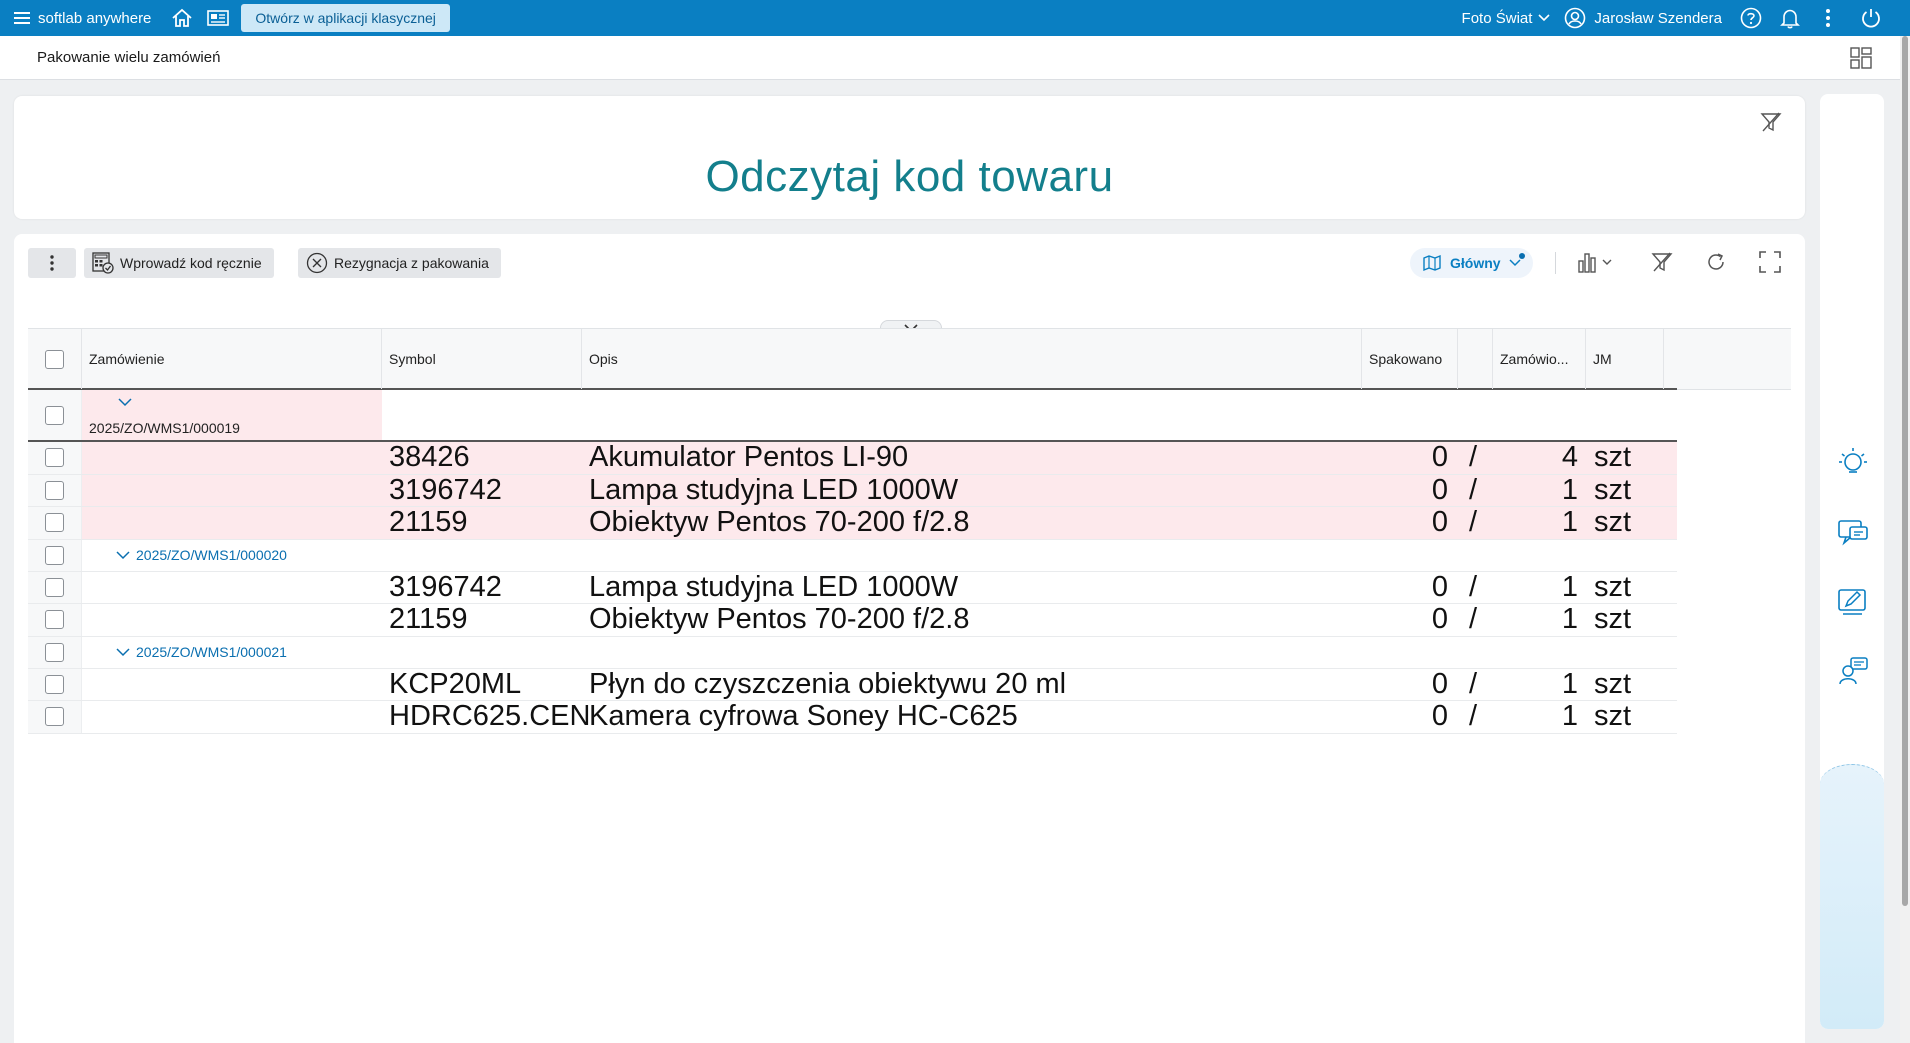  What do you see at coordinates (429, 457) in the screenshot?
I see `symbol-cell: 38426` at bounding box center [429, 457].